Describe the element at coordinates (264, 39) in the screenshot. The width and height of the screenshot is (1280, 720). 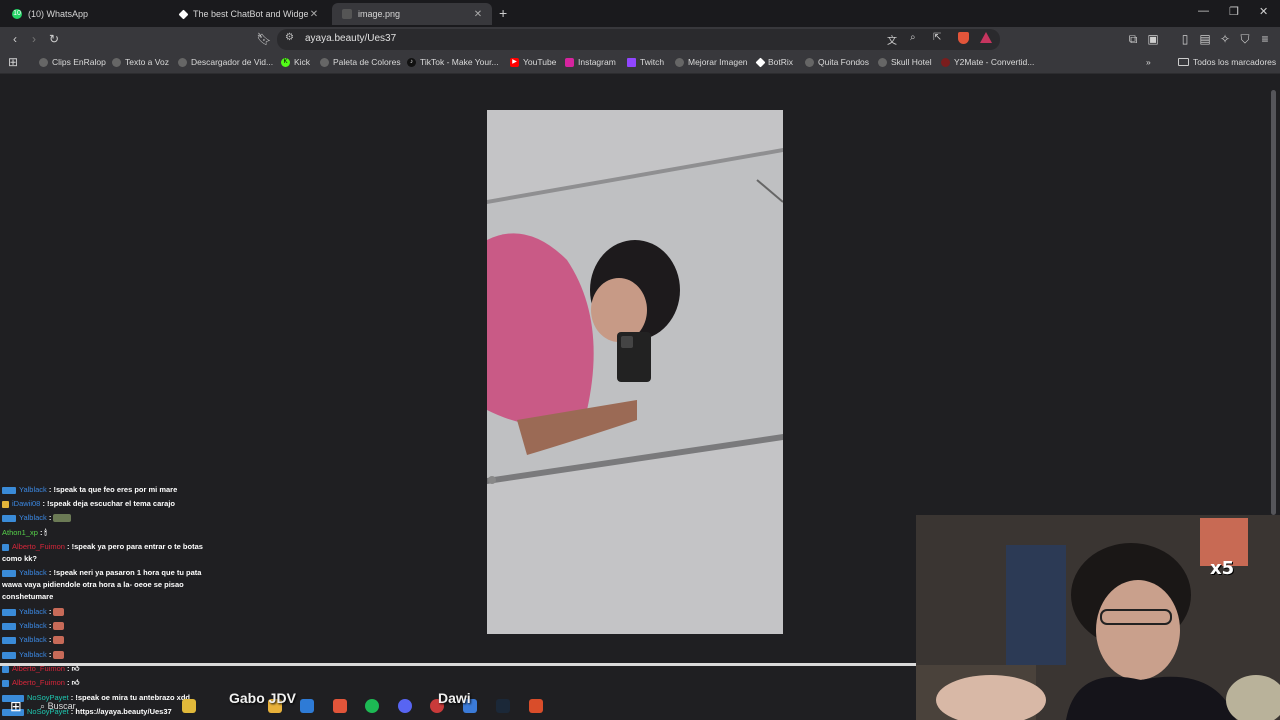
I see `bookmark-icon: 🔖︎` at that location.